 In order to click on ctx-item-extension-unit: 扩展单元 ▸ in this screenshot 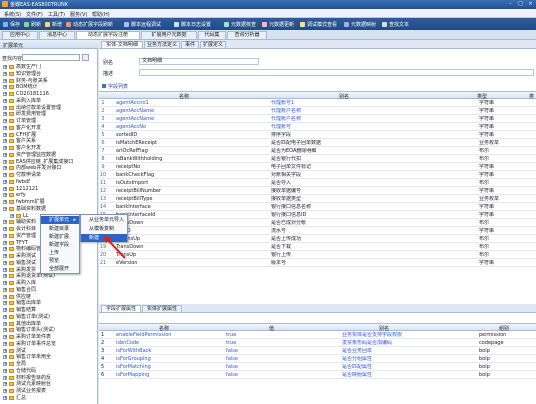, I will do `click(60, 220)`.